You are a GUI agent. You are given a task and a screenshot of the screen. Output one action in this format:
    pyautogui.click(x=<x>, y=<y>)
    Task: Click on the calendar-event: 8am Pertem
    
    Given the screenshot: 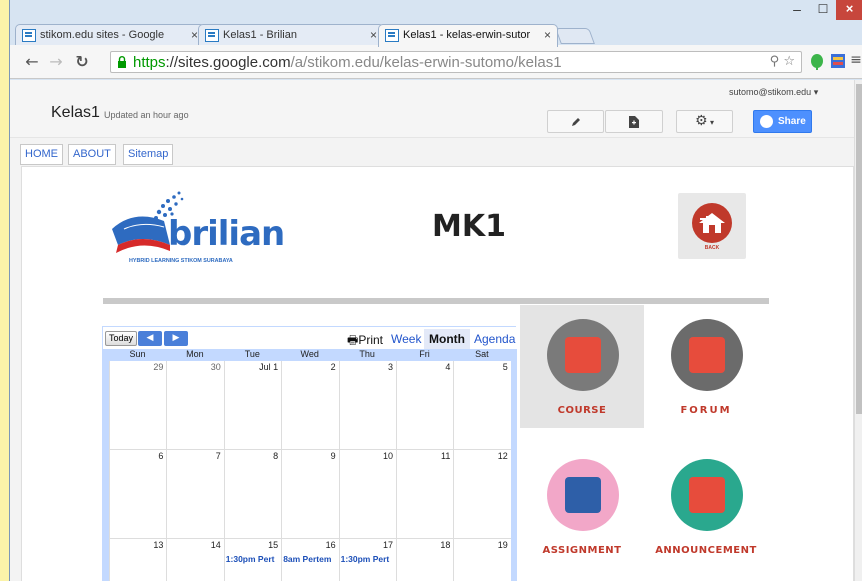 What is the action you would take?
    pyautogui.click(x=311, y=559)
    